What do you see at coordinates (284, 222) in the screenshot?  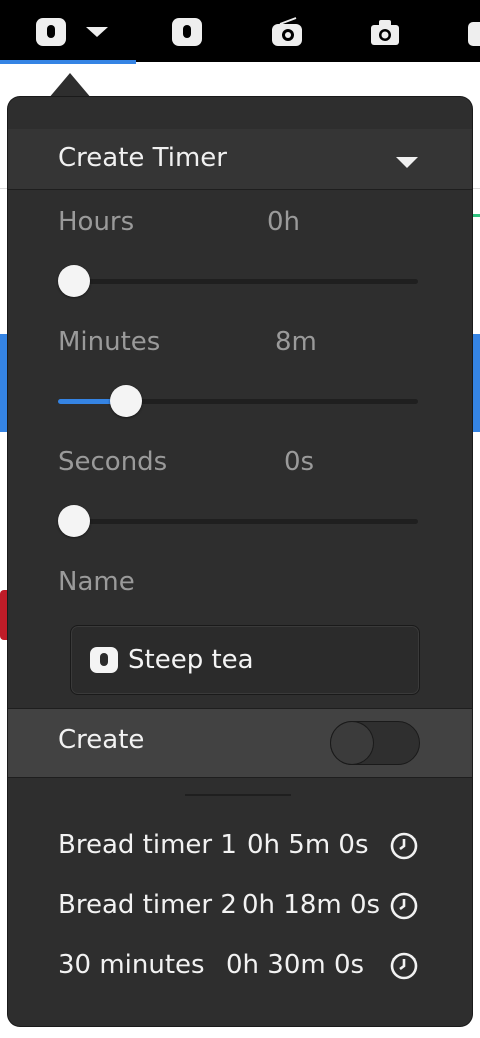 I see `hours-value: 0h` at bounding box center [284, 222].